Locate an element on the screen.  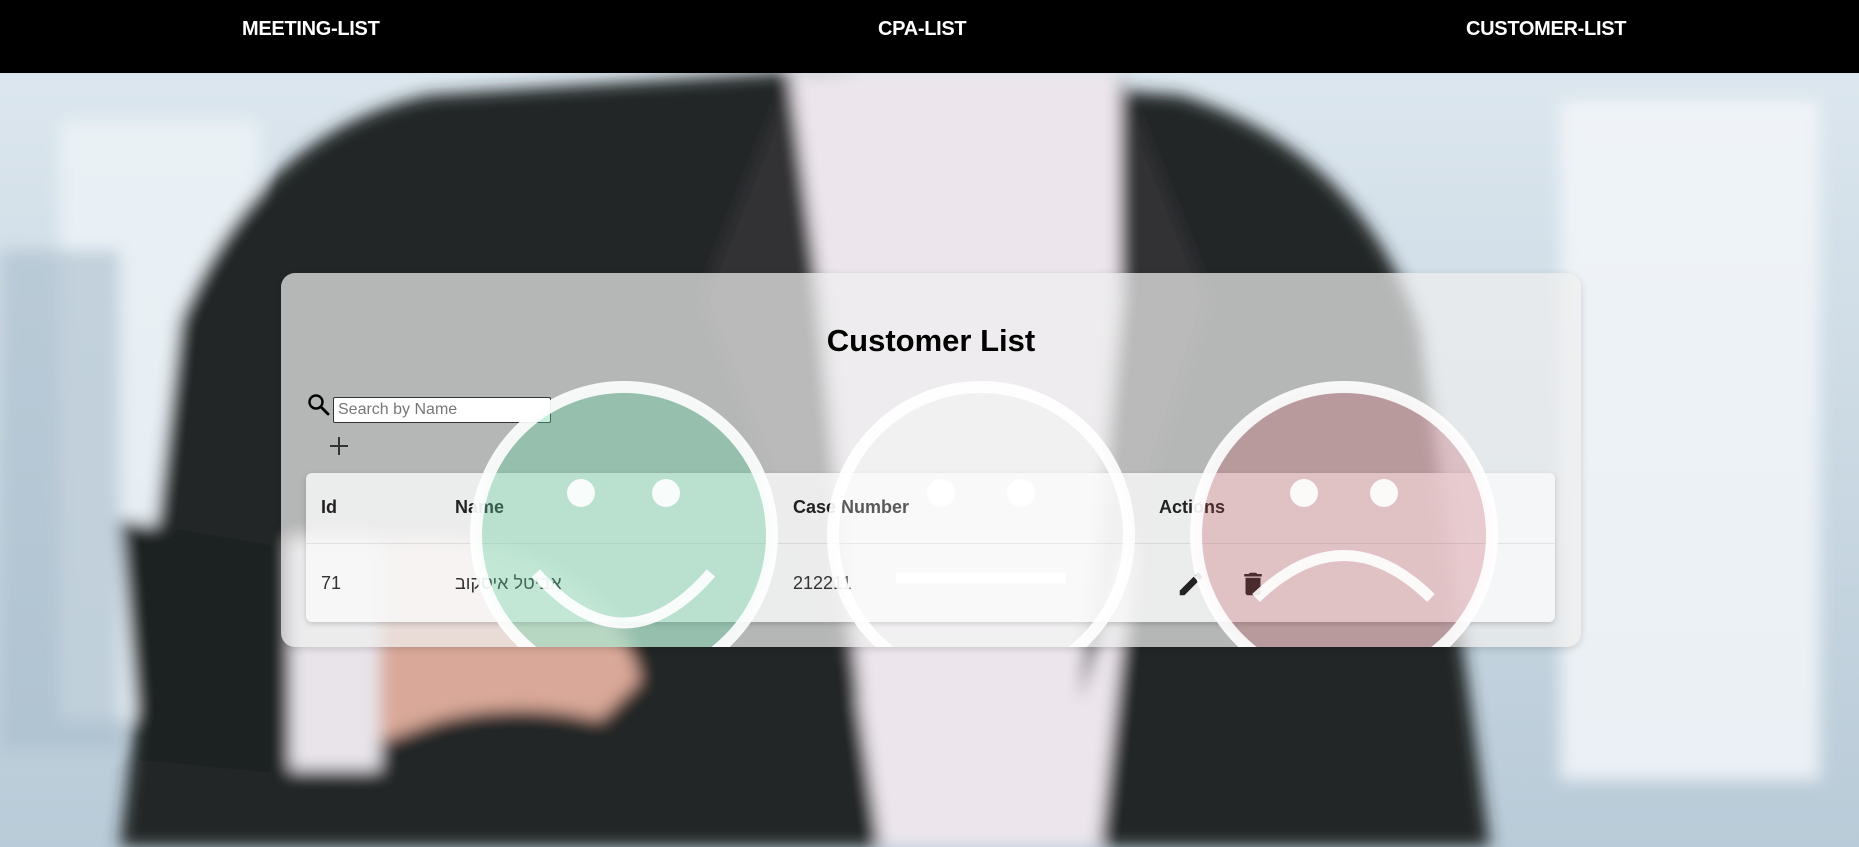
delete-button is located at coordinates (1253, 584).